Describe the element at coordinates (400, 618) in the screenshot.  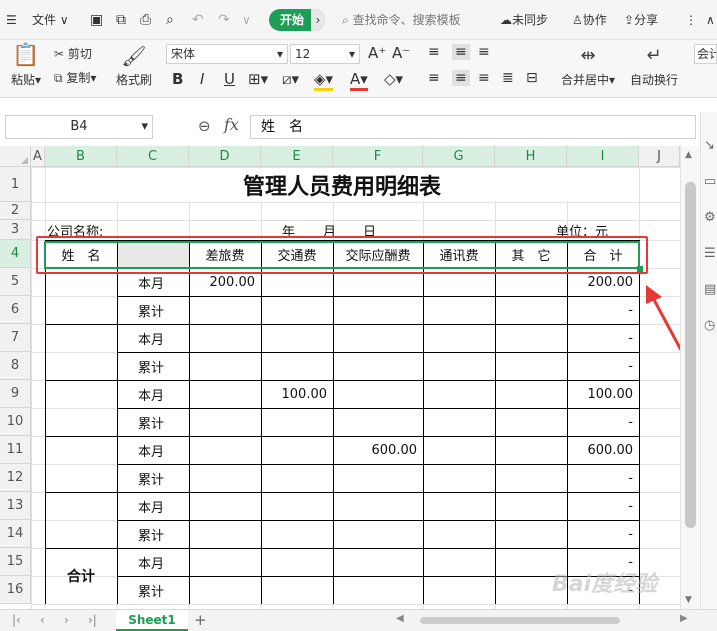
I see `scroll-left-icon: ◀` at that location.